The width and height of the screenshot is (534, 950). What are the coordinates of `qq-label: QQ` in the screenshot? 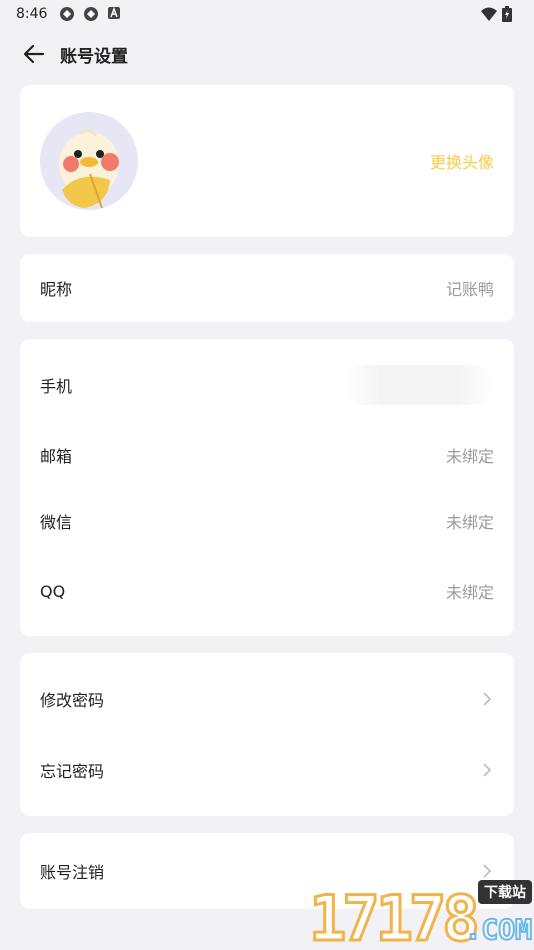 It's located at (53, 591).